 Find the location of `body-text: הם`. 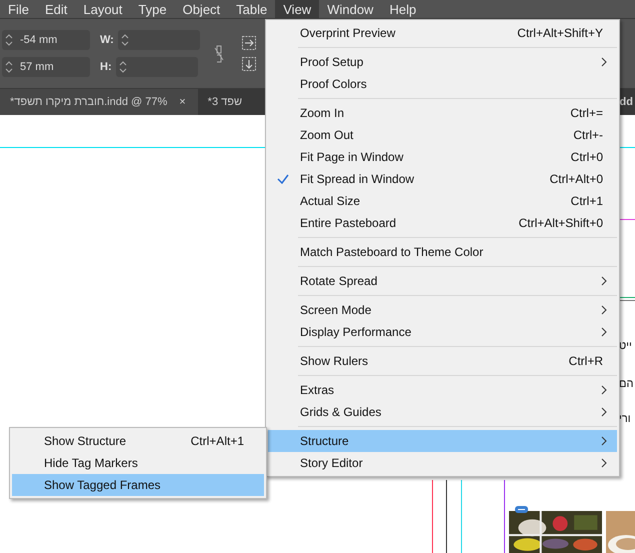

body-text: הם is located at coordinates (626, 384).